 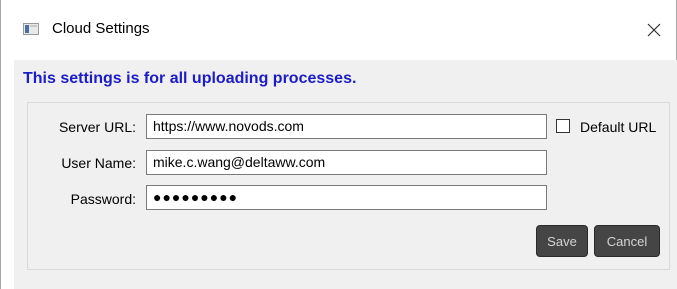 What do you see at coordinates (101, 28) in the screenshot?
I see `window-title: Cloud Settings` at bounding box center [101, 28].